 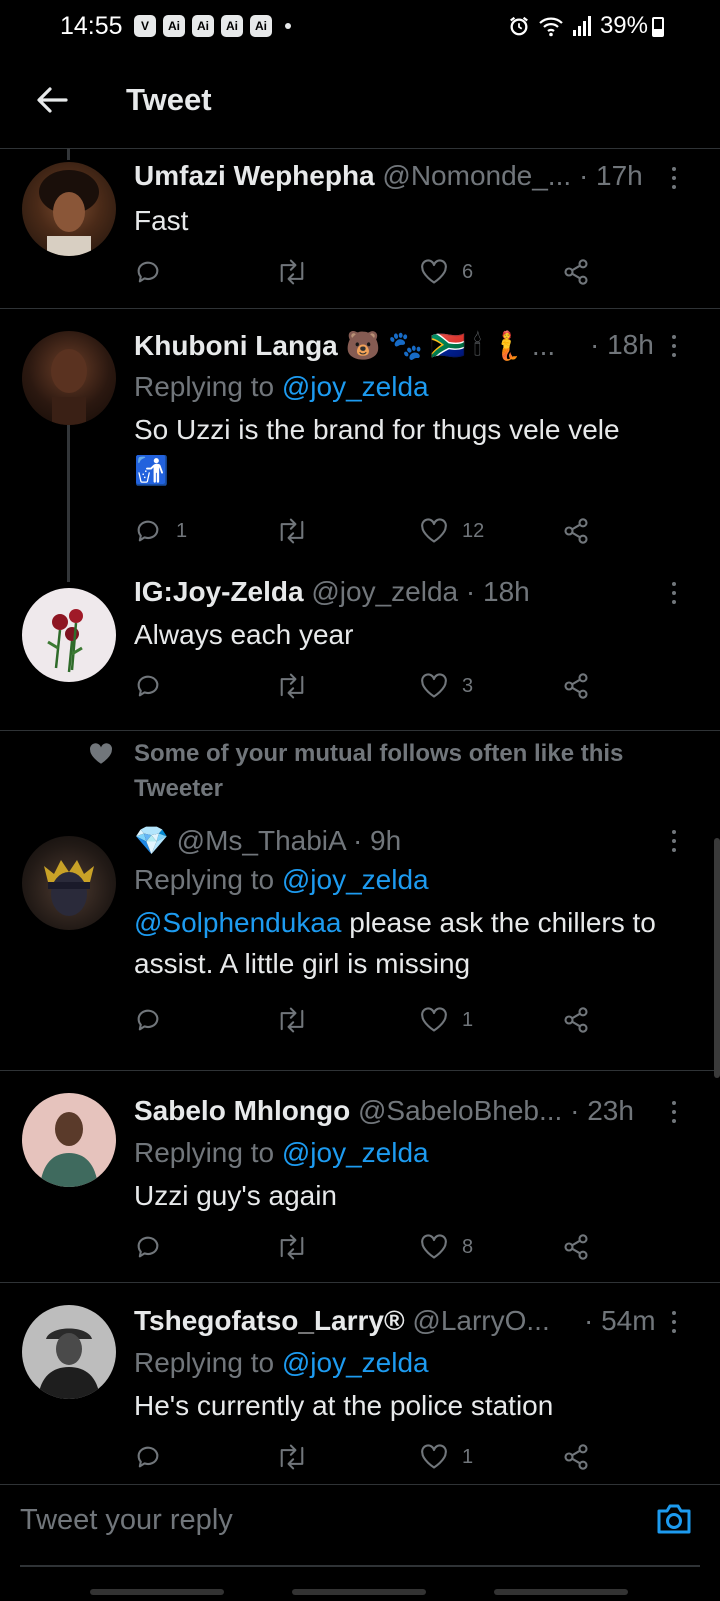 I want to click on like-button: 8, so click(x=446, y=1247).